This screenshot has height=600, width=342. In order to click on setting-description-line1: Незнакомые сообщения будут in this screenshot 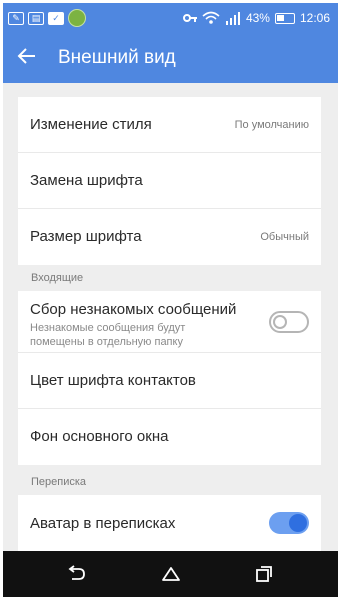, I will do `click(108, 328)`.